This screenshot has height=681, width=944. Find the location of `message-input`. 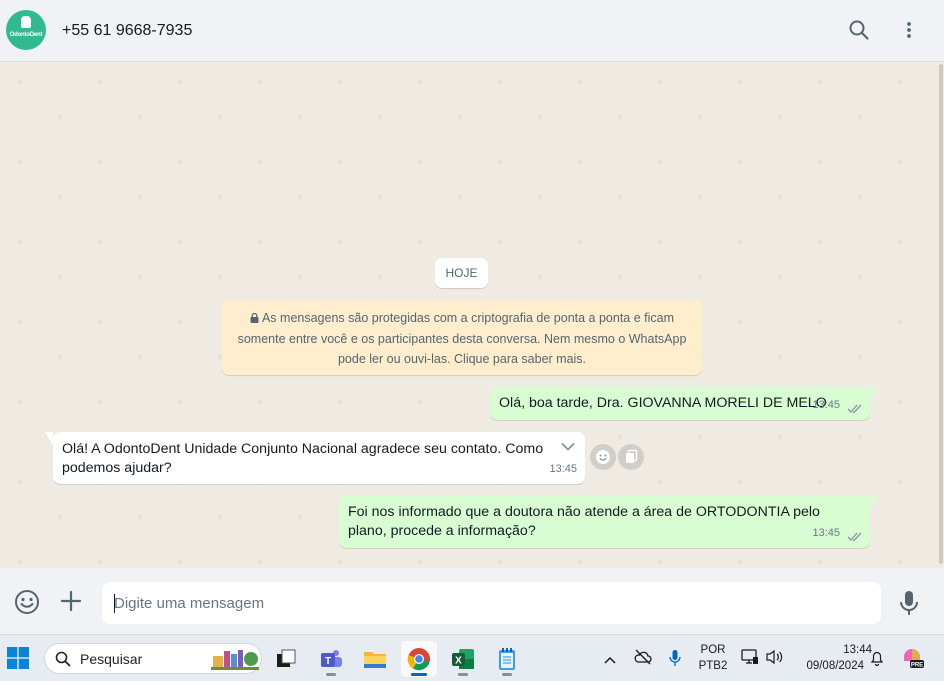

message-input is located at coordinates (491, 603).